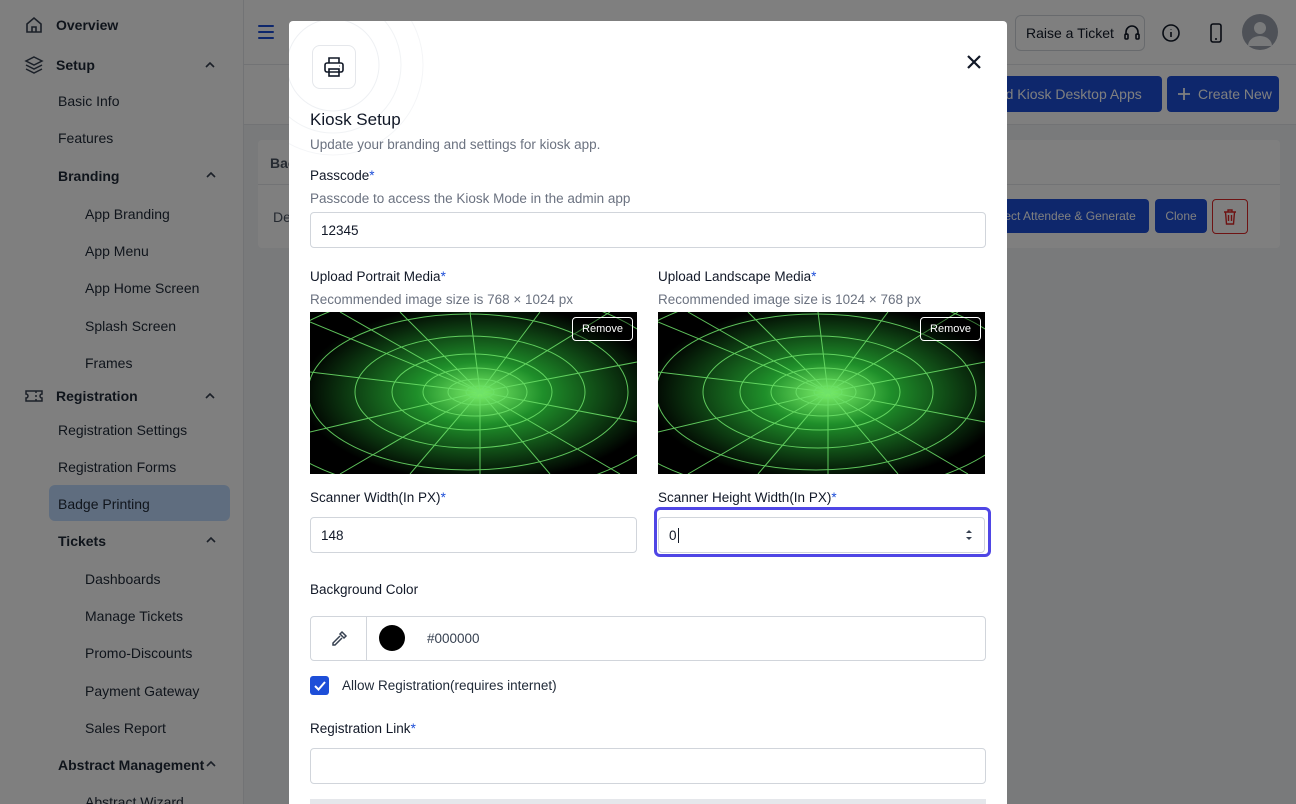  I want to click on next-field-partial, so click(648, 801).